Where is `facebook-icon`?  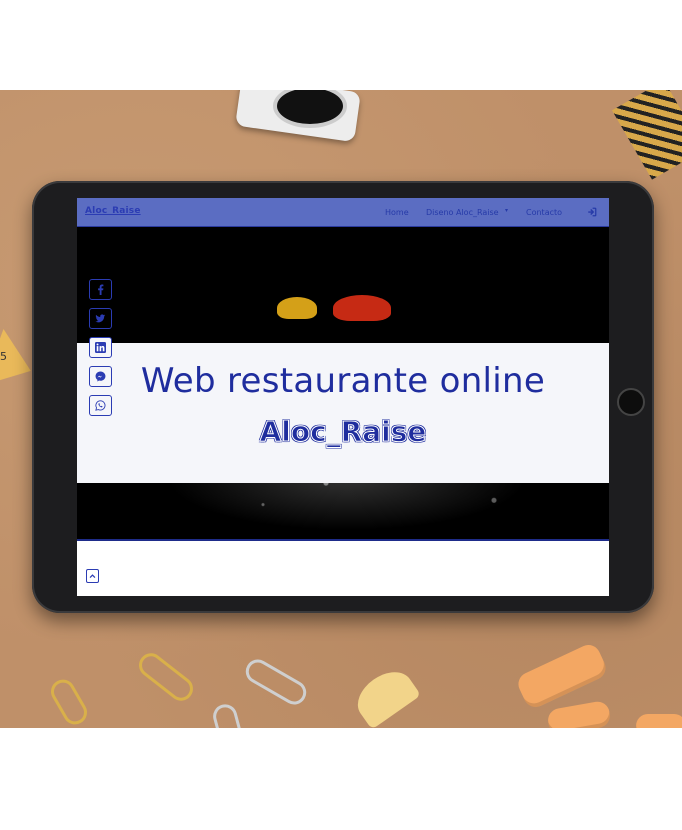
facebook-icon is located at coordinates (101, 289).